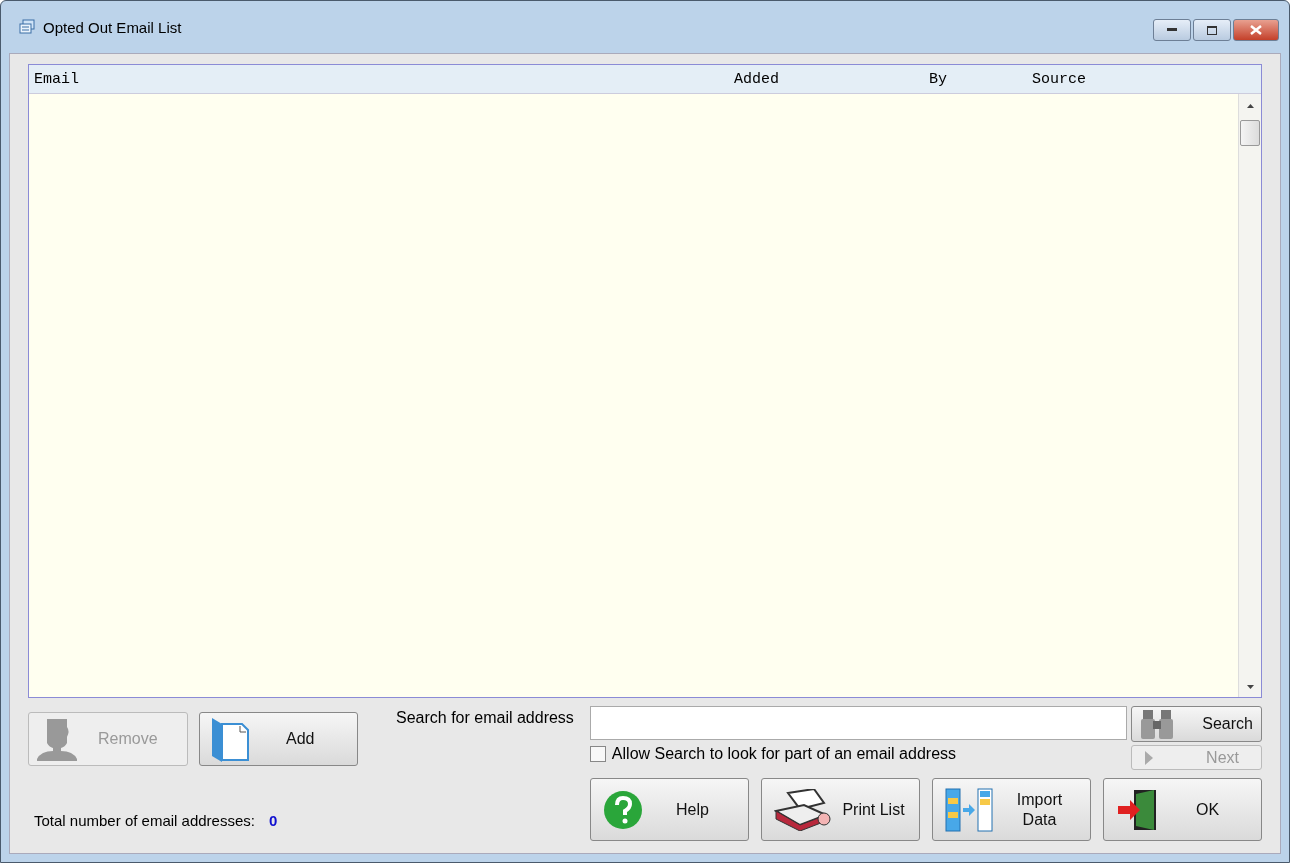 This screenshot has width=1290, height=863. What do you see at coordinates (144, 820) in the screenshot?
I see `total-label: Total number of email addresses:` at bounding box center [144, 820].